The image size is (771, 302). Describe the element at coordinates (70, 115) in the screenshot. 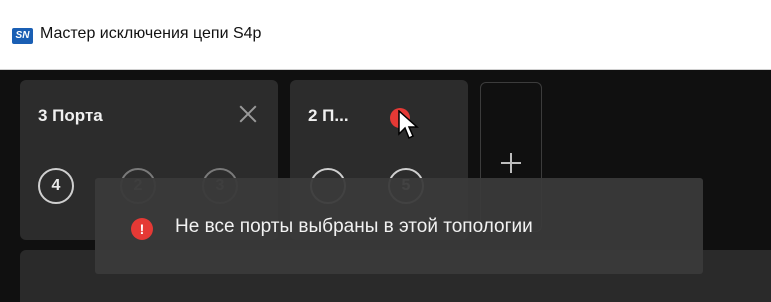

I see `topology-tab-title: 3 Порта` at that location.